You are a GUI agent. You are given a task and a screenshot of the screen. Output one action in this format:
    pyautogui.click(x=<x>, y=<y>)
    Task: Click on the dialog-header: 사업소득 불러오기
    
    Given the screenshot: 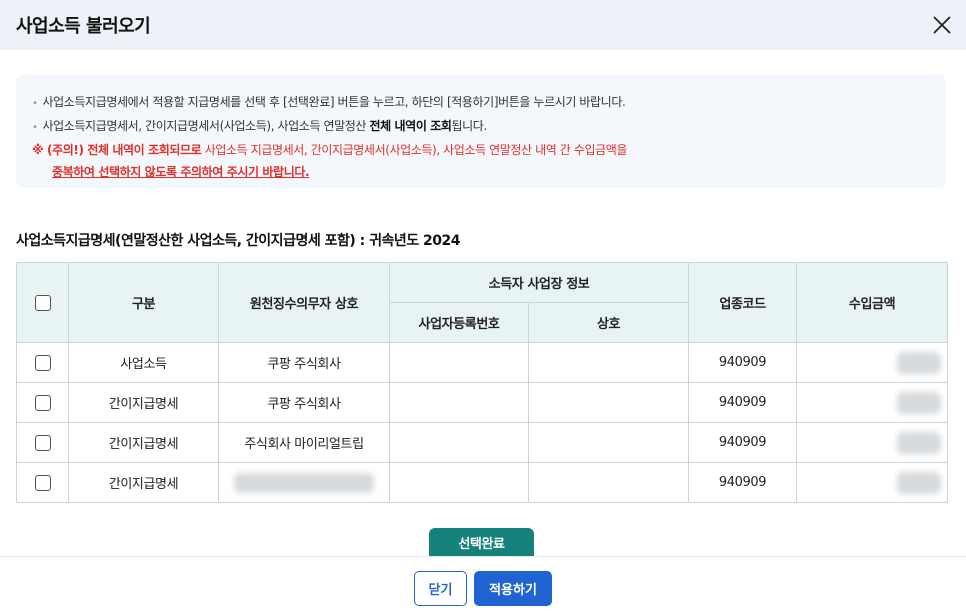 What is the action you would take?
    pyautogui.click(x=483, y=25)
    